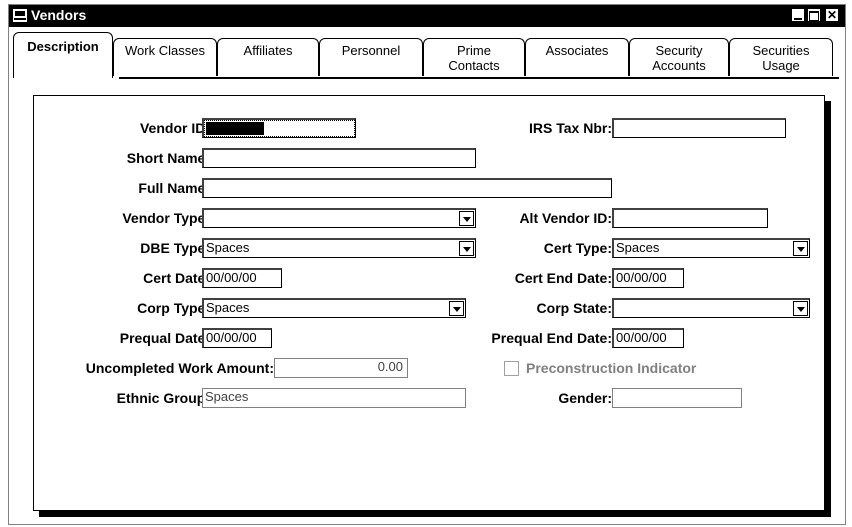  Describe the element at coordinates (334, 308) in the screenshot. I see `corp-type-select: Spaces` at that location.